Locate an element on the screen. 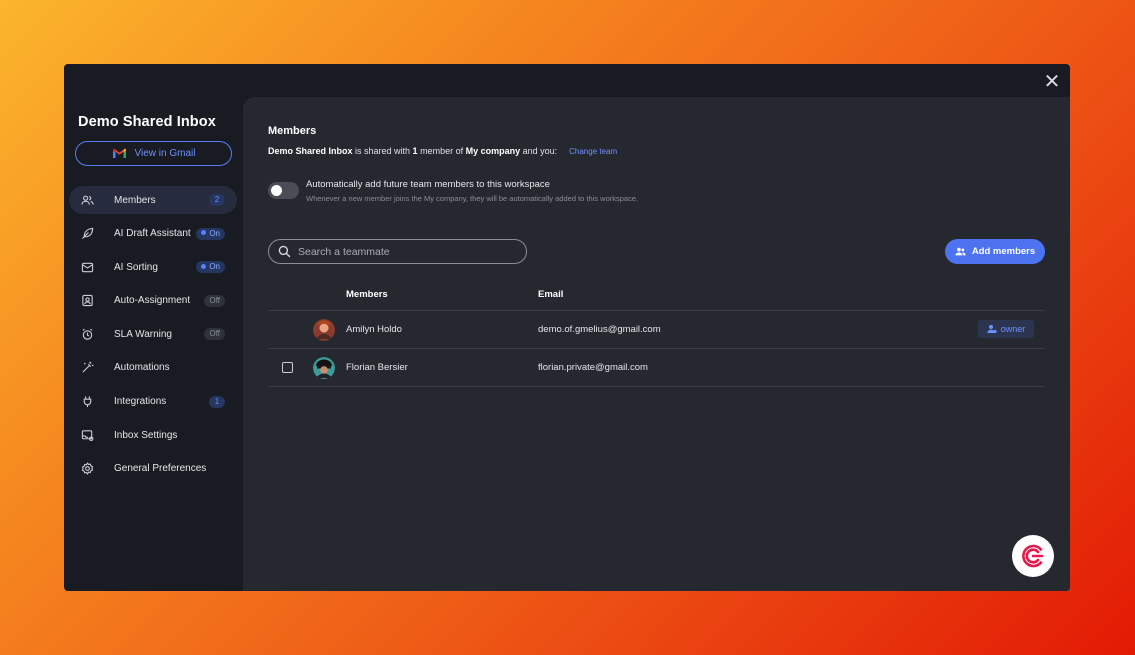 This screenshot has width=1135, height=655. member-email: demo.of.gmelius@gmail.com is located at coordinates (599, 329).